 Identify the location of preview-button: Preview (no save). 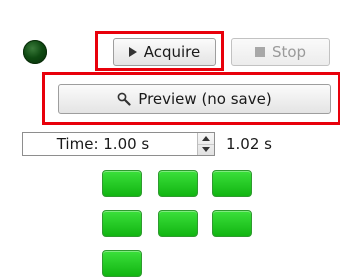
(194, 99).